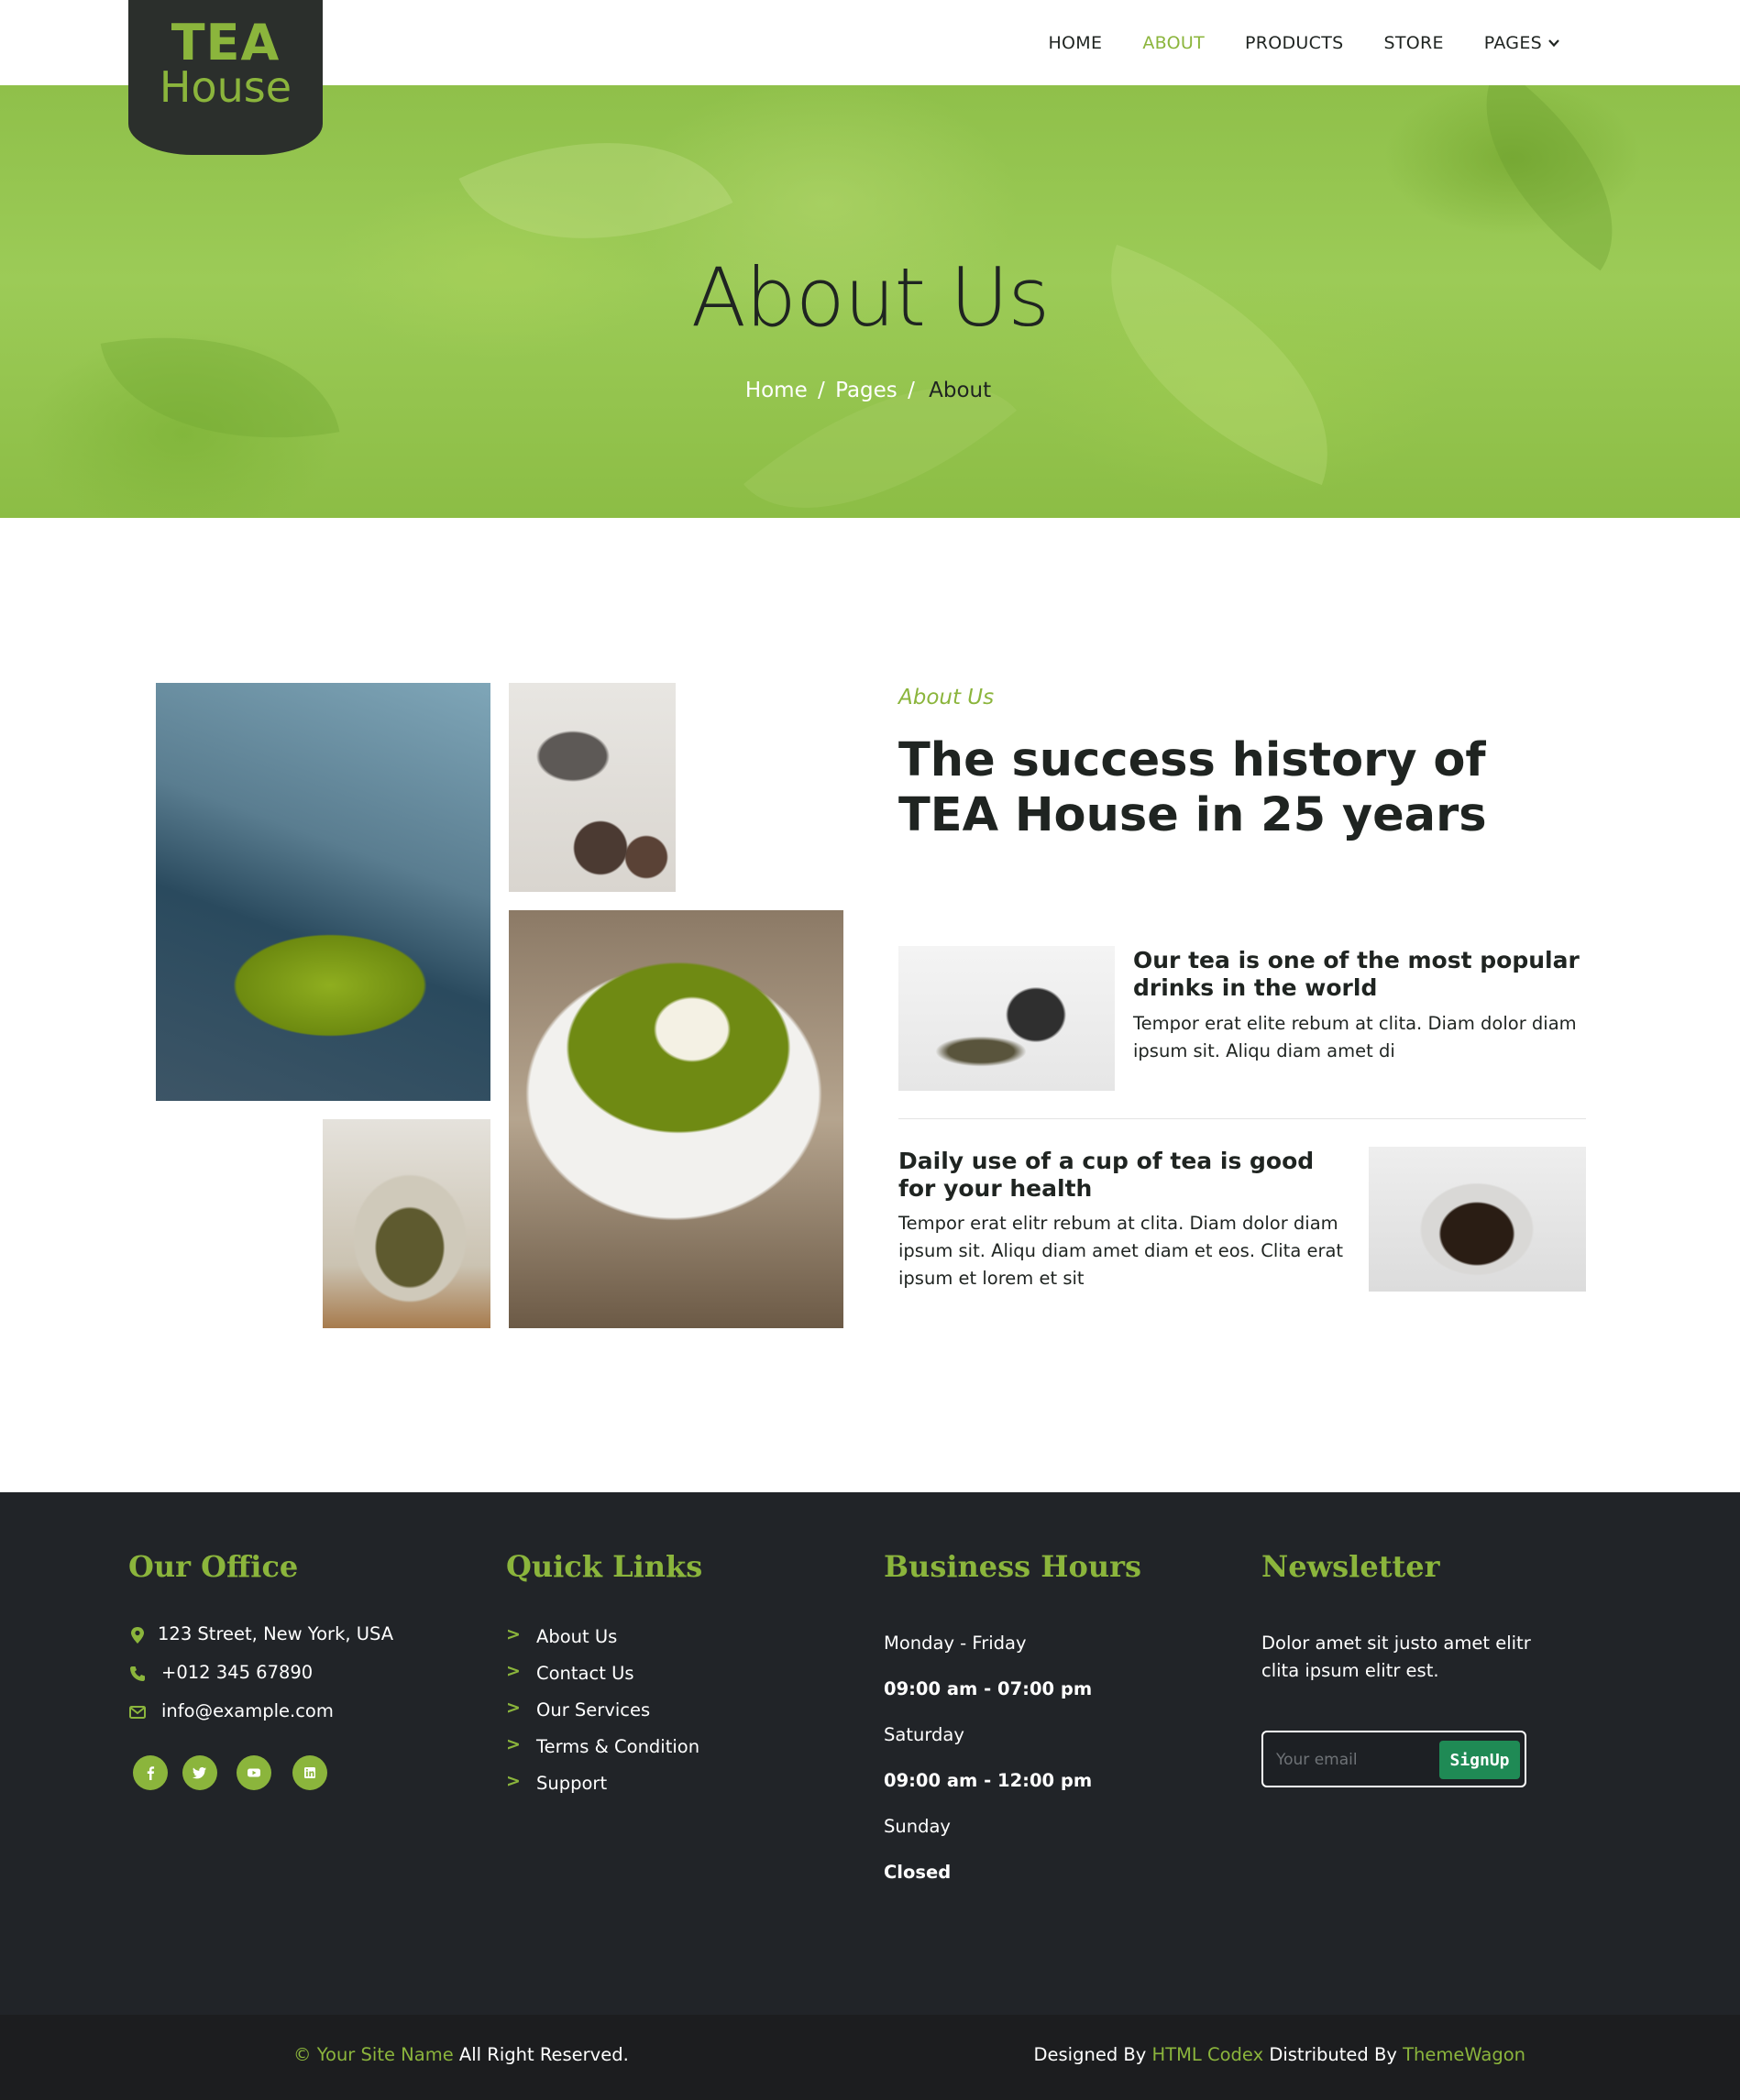 The image size is (1740, 2100). I want to click on hours-day: Monday - Friday, so click(955, 1643).